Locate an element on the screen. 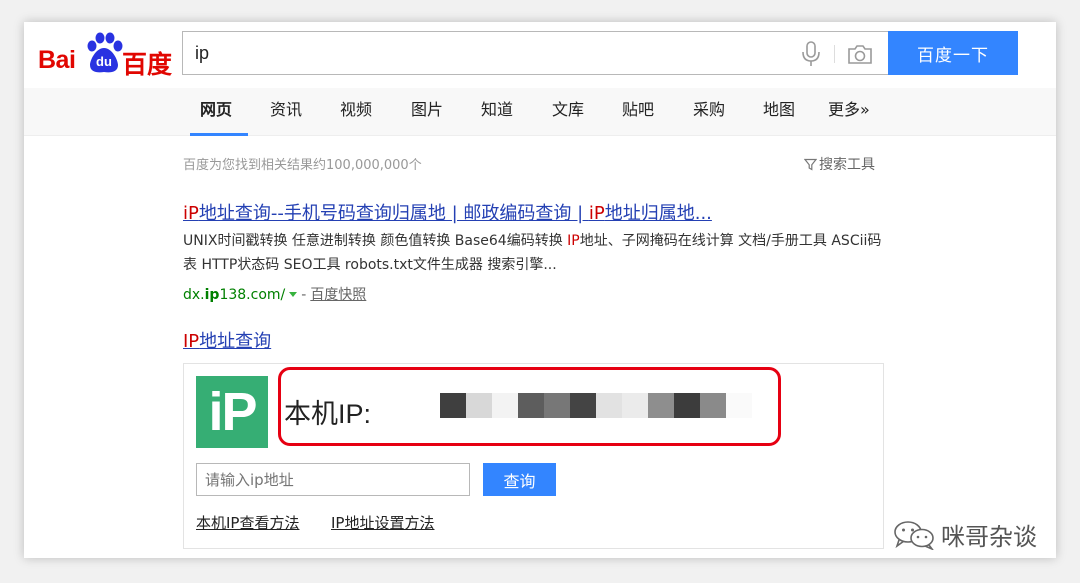 This screenshot has width=1080, height=583. header: Bai du 百度 百度一下 is located at coordinates (540, 55).